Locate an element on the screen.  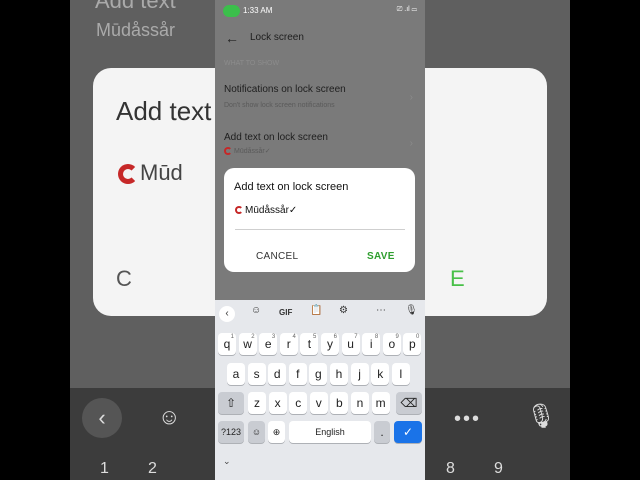
save-button: SAVE is located at coordinates (381, 256).